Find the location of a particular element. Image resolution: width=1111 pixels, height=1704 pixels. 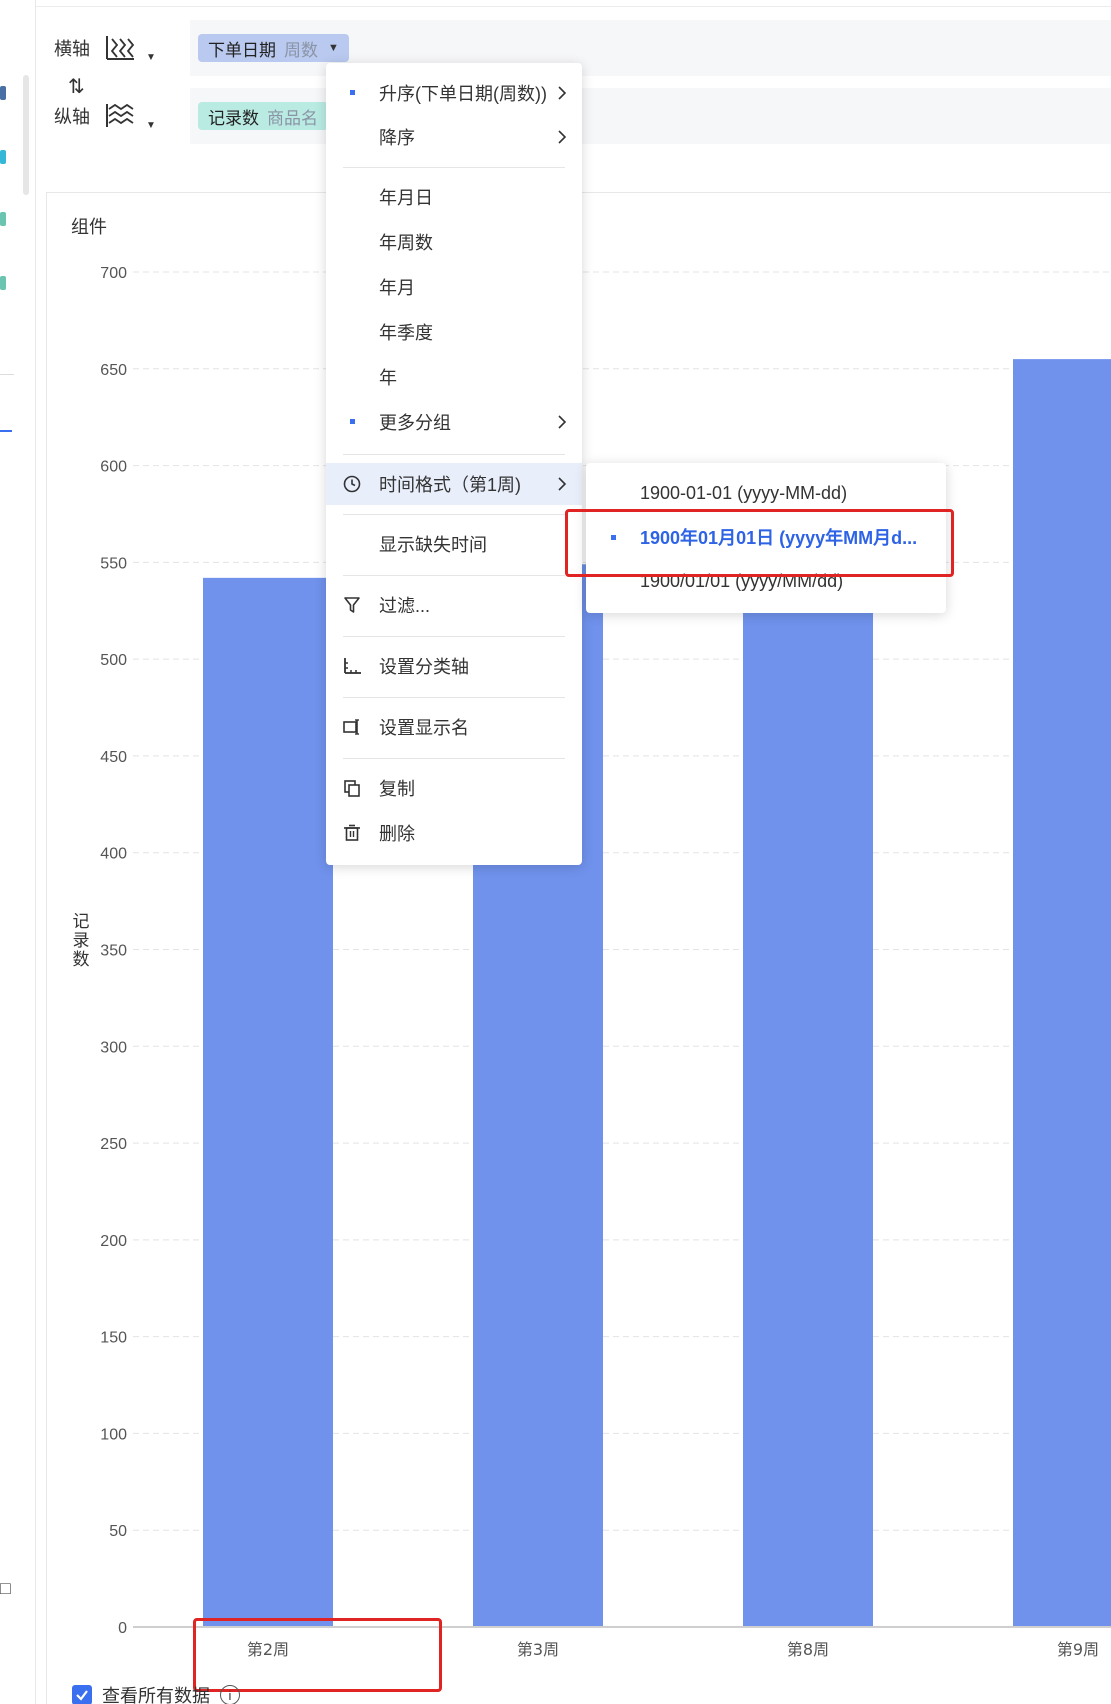

y-tick-label: 50 is located at coordinates (118, 1531).